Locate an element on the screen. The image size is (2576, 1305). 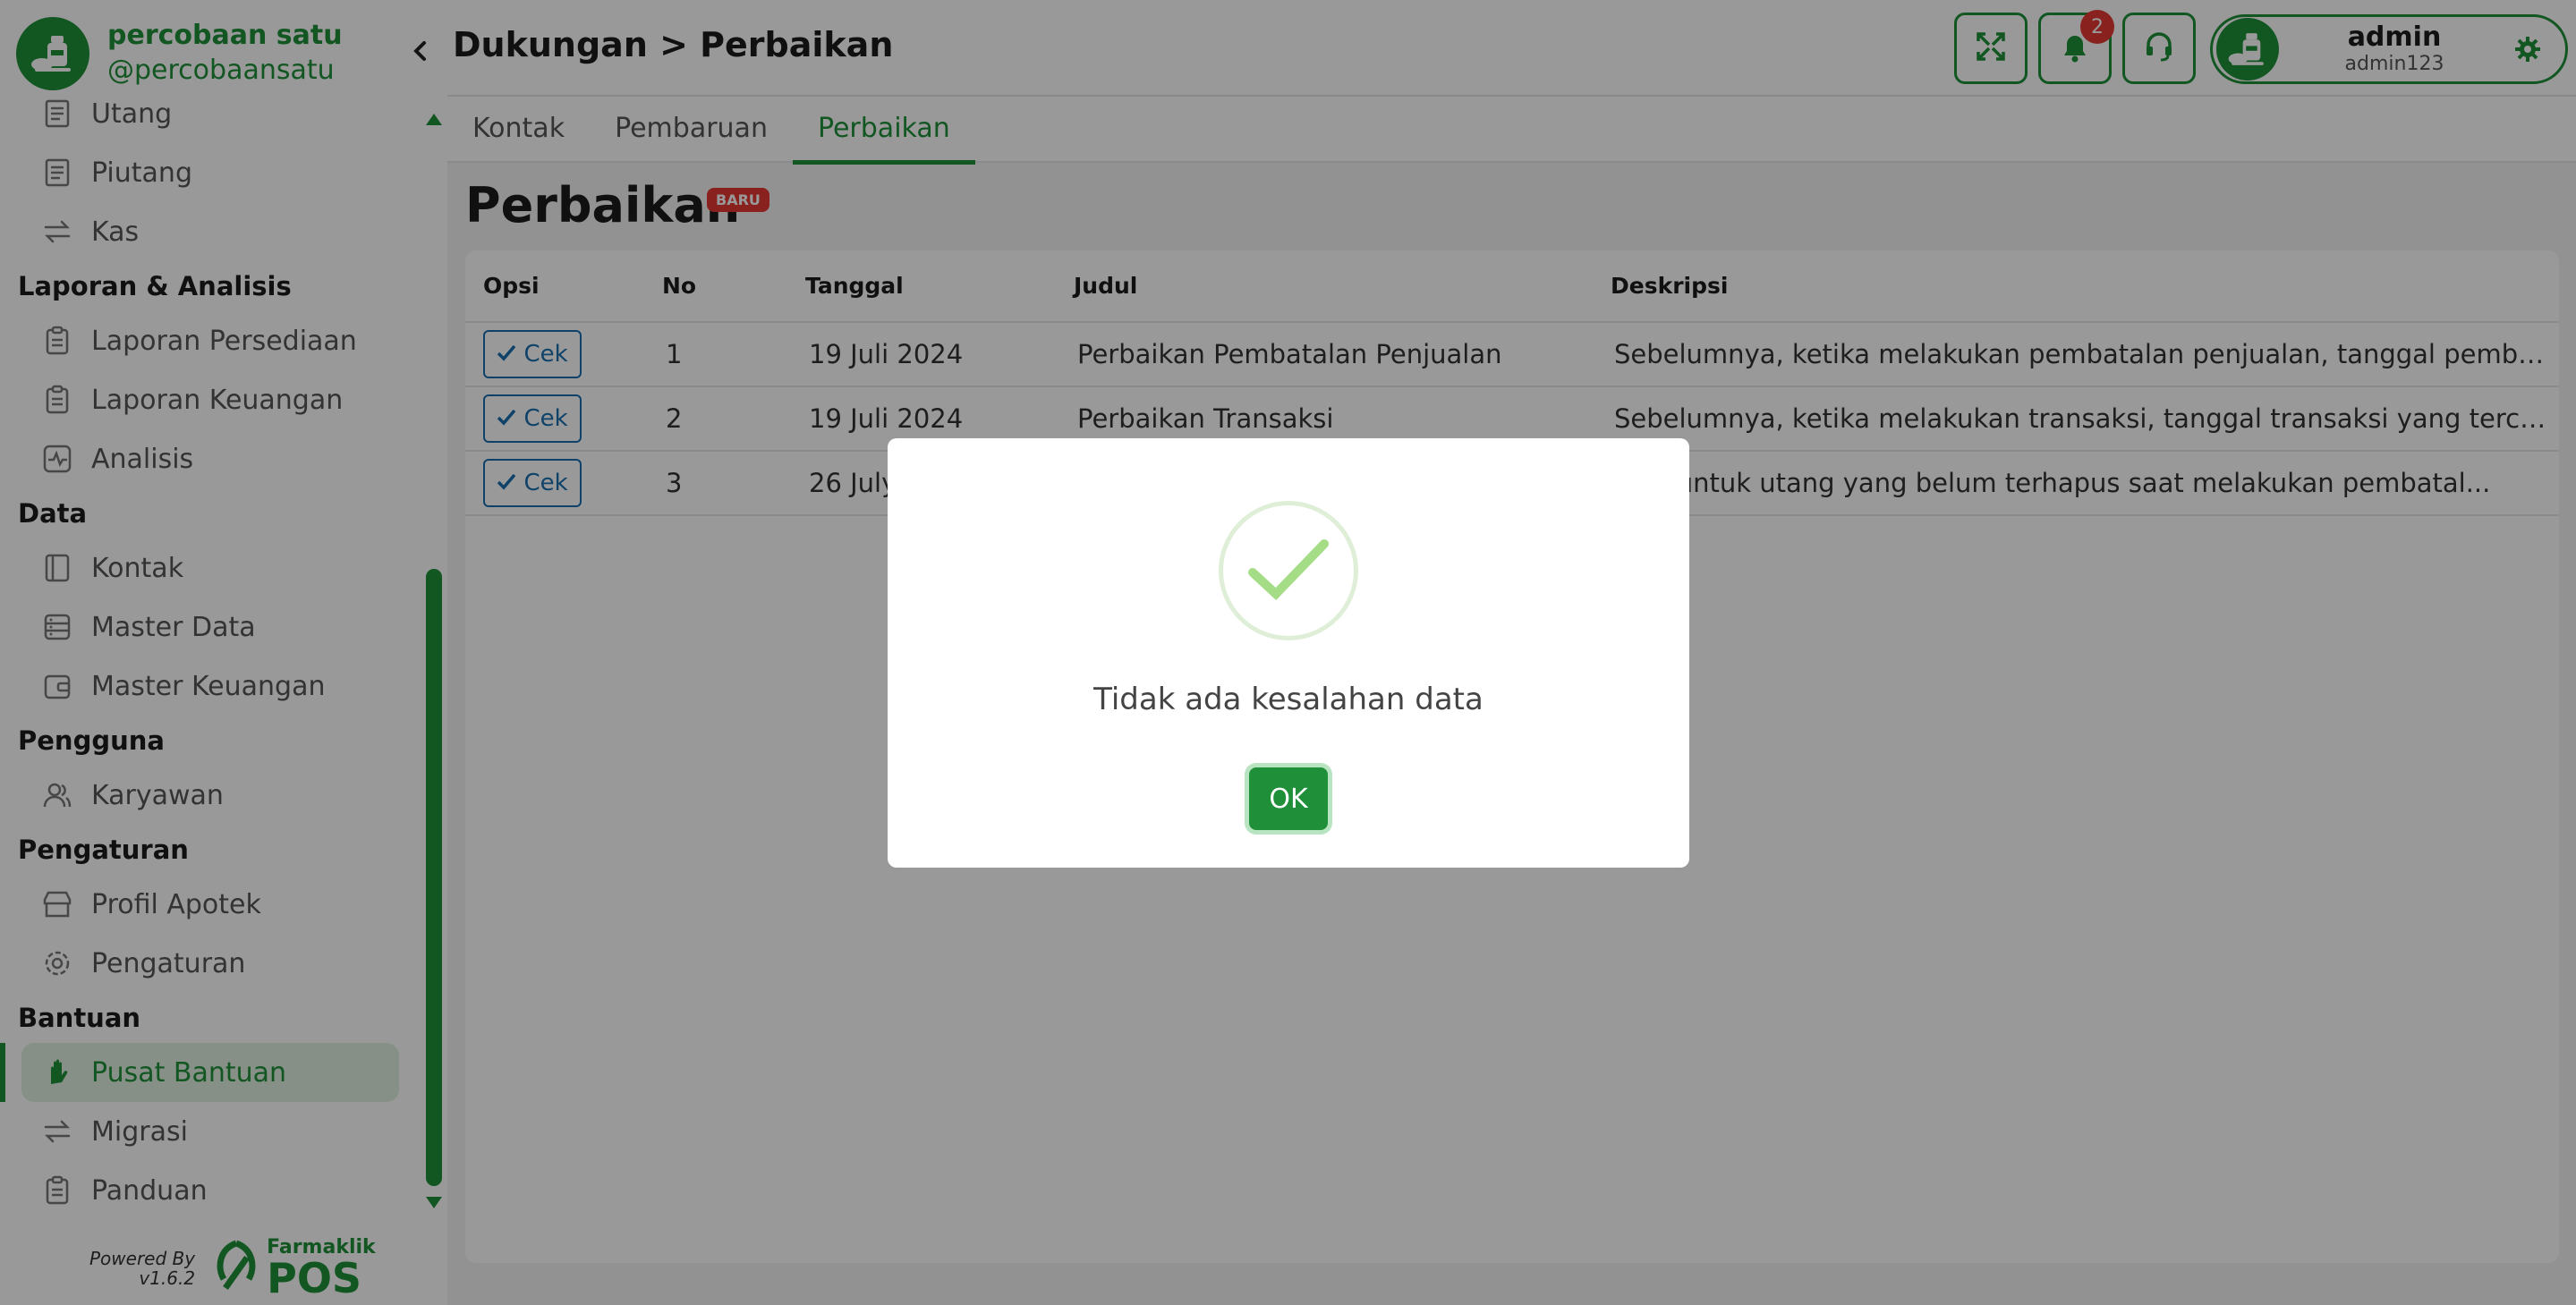
ok-button: OK is located at coordinates (1288, 798).